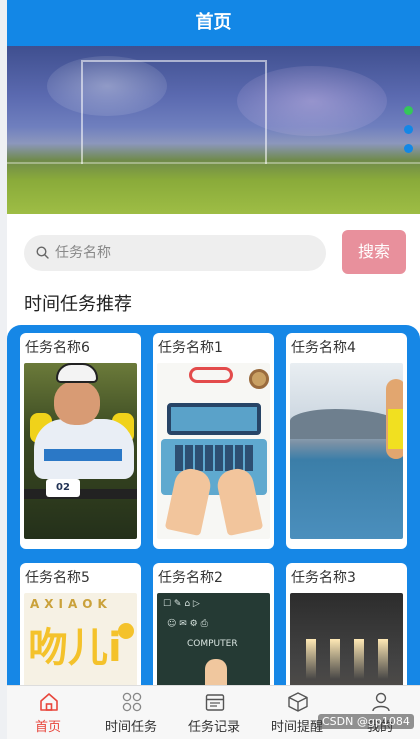 This screenshot has width=420, height=739. What do you see at coordinates (366, 721) in the screenshot?
I see `watermark: CSDN @gp1084` at bounding box center [366, 721].